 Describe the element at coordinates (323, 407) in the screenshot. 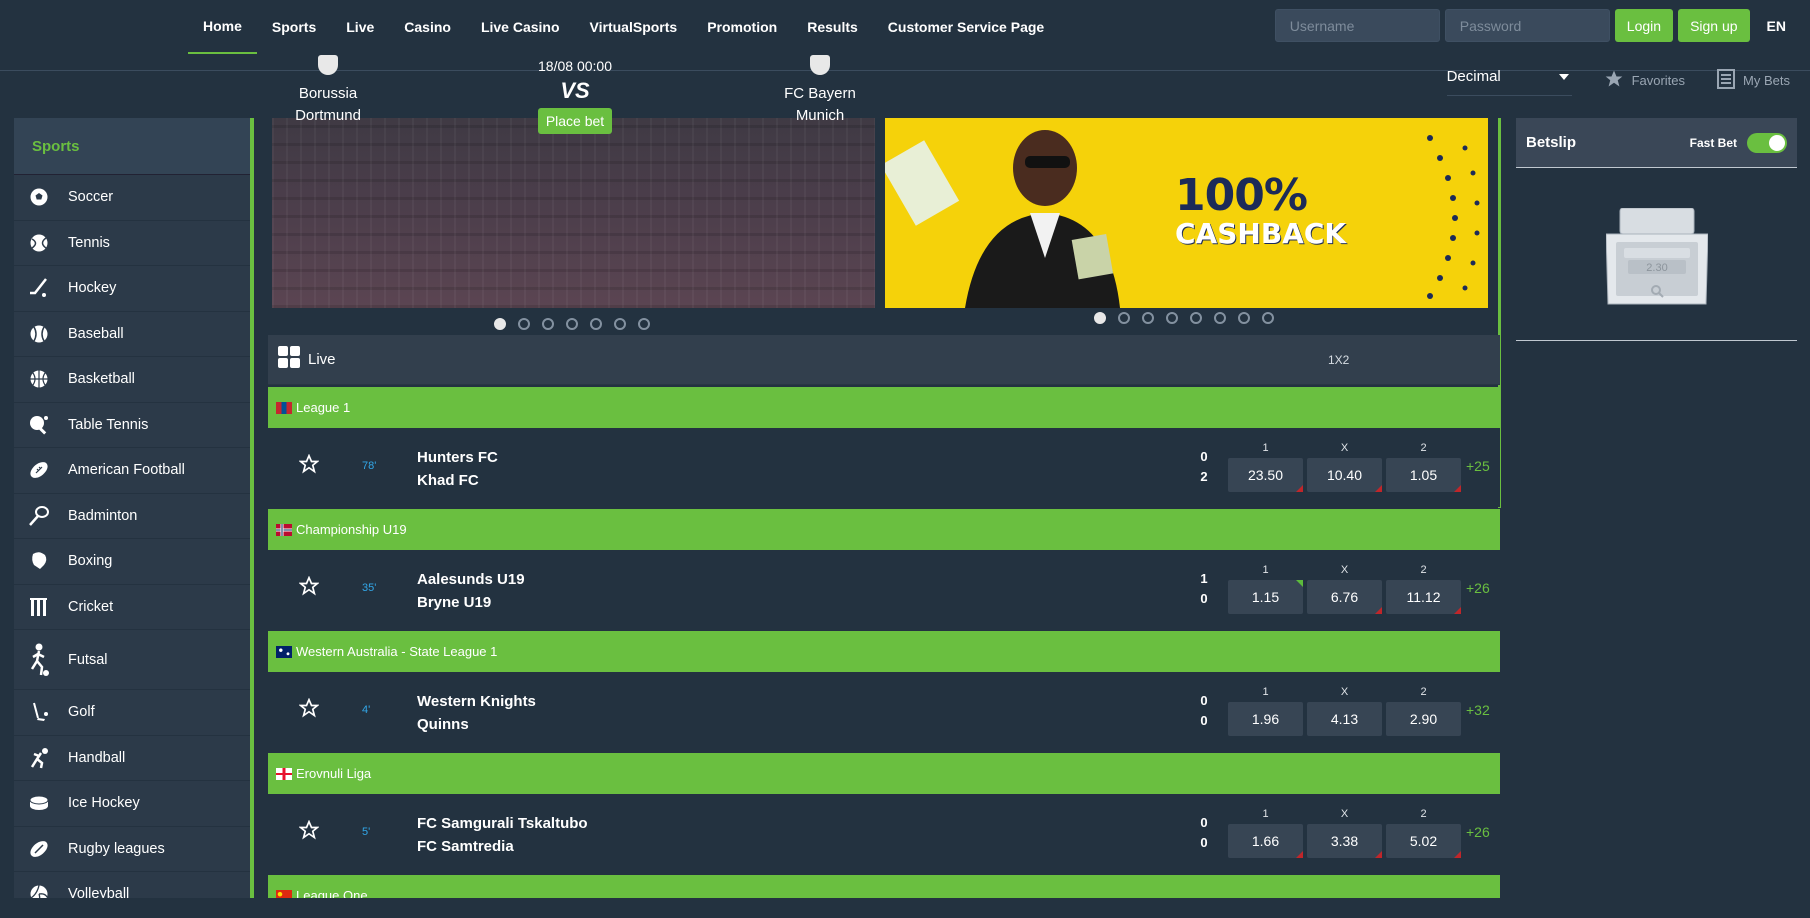

I see `league-name: League 1` at that location.